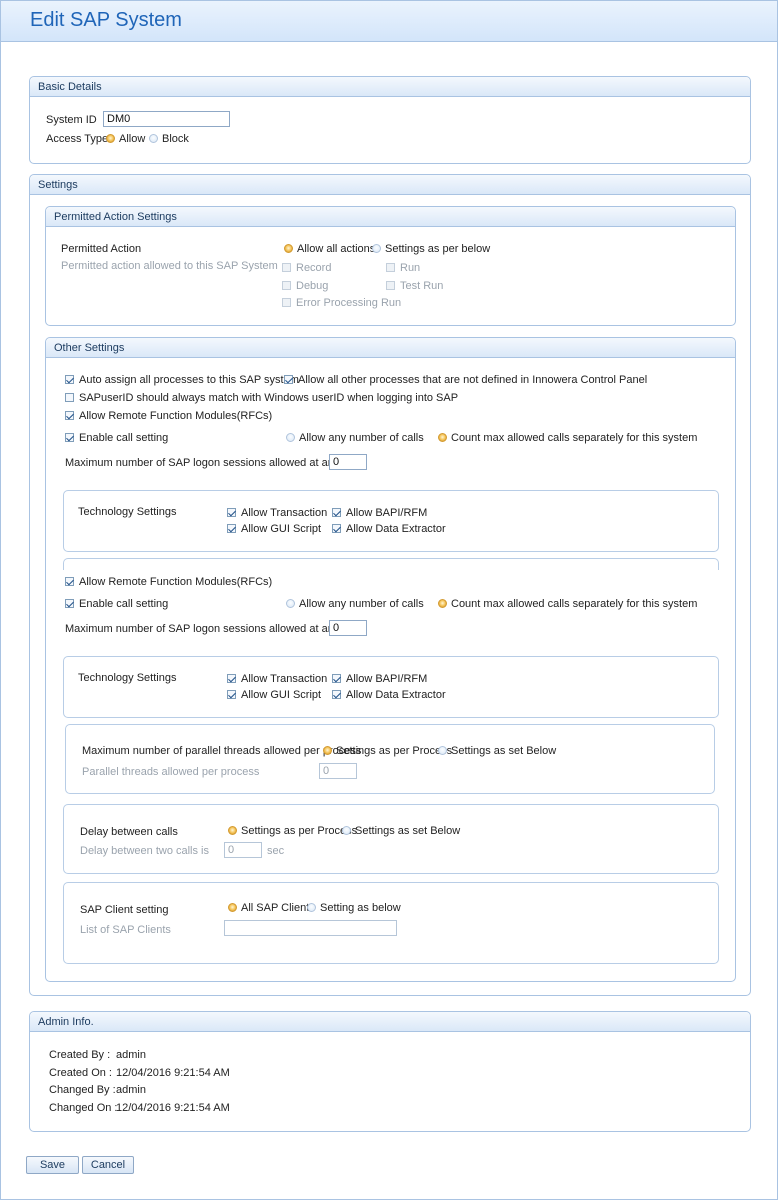 The image size is (778, 1200). I want to click on allow-bapi-checkbox: Allow BAPI/RFM, so click(379, 513).